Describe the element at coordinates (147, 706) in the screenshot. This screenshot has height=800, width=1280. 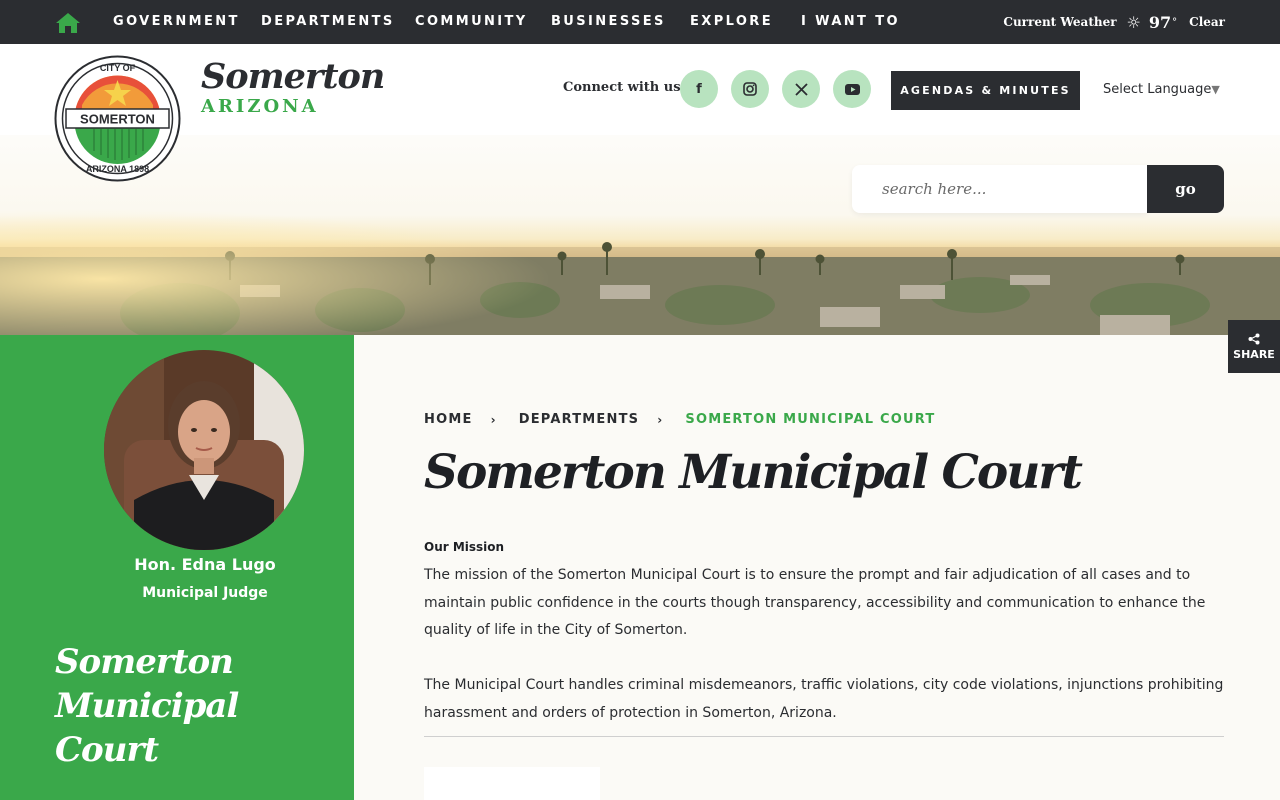
I see `sidebar-heading-line: Municipal` at that location.